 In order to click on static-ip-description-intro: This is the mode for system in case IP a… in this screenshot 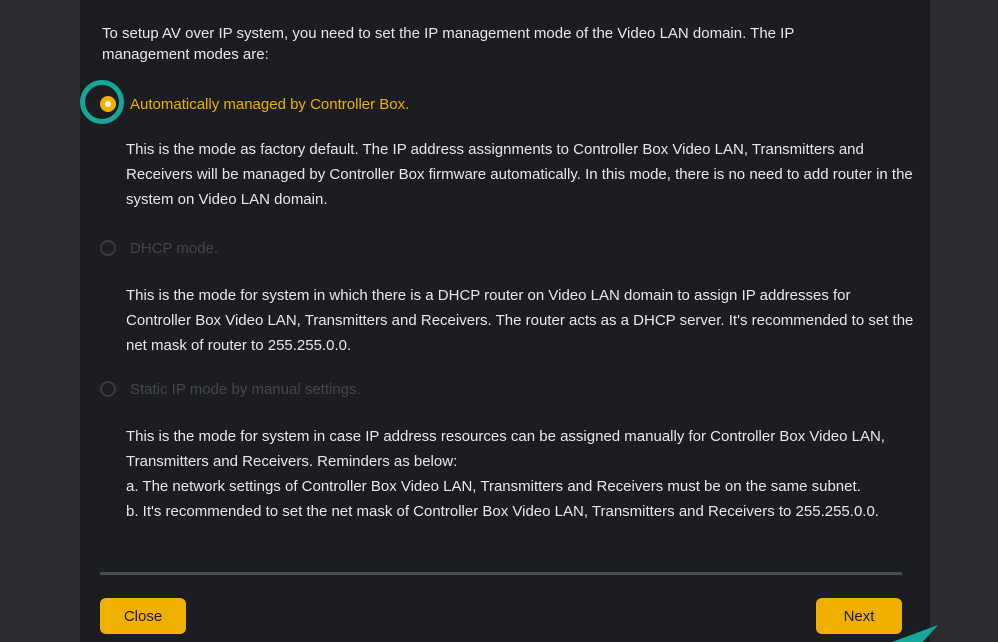, I will do `click(505, 449)`.